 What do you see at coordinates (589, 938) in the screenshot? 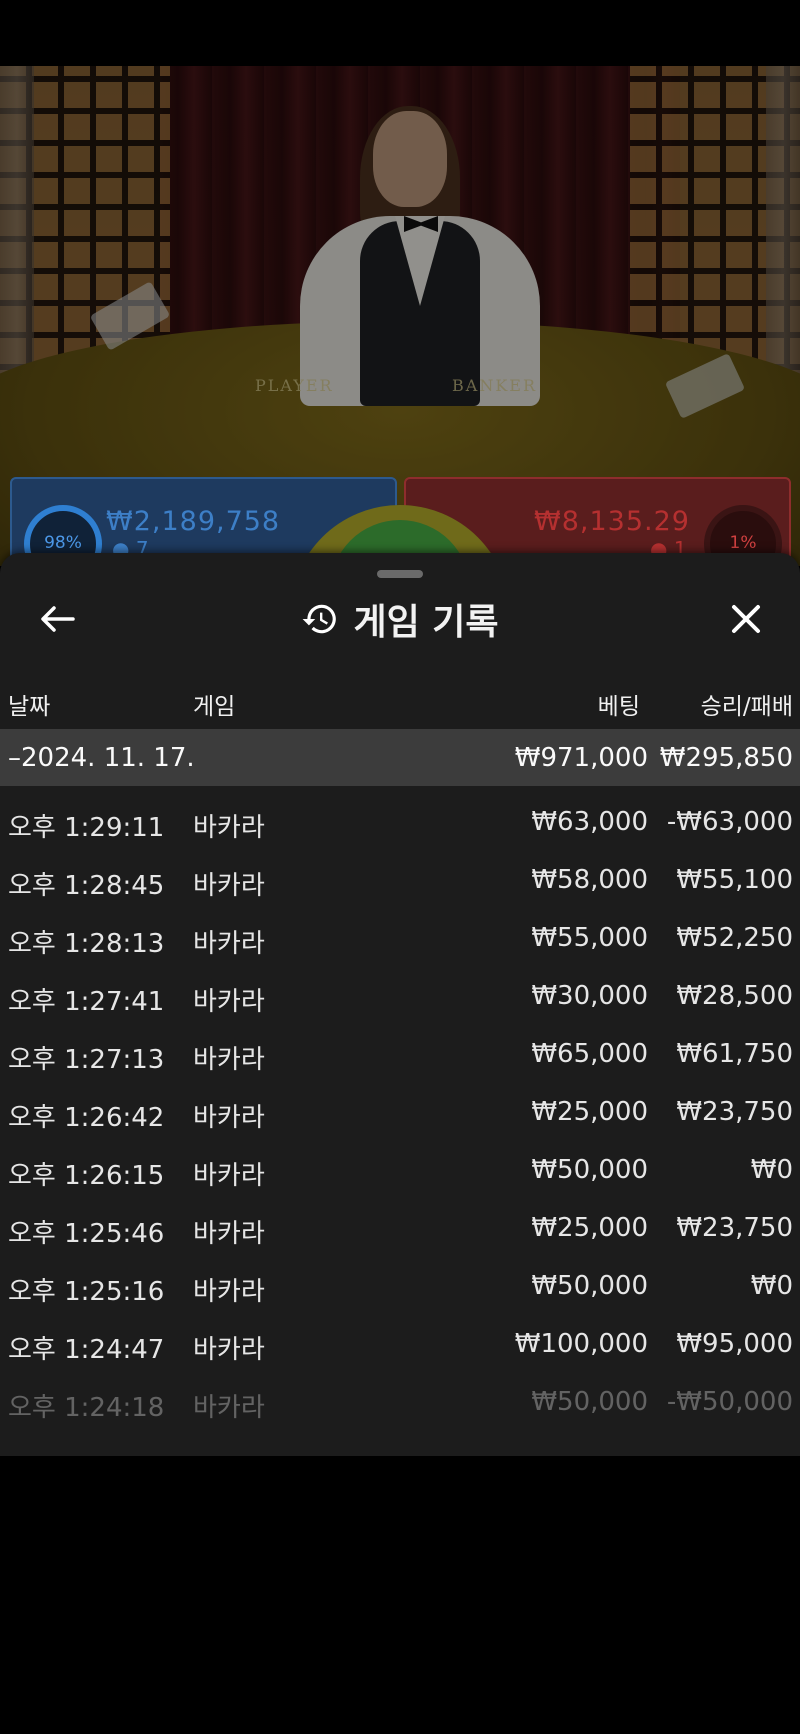
I see `row-bet: ₩55,000` at bounding box center [589, 938].